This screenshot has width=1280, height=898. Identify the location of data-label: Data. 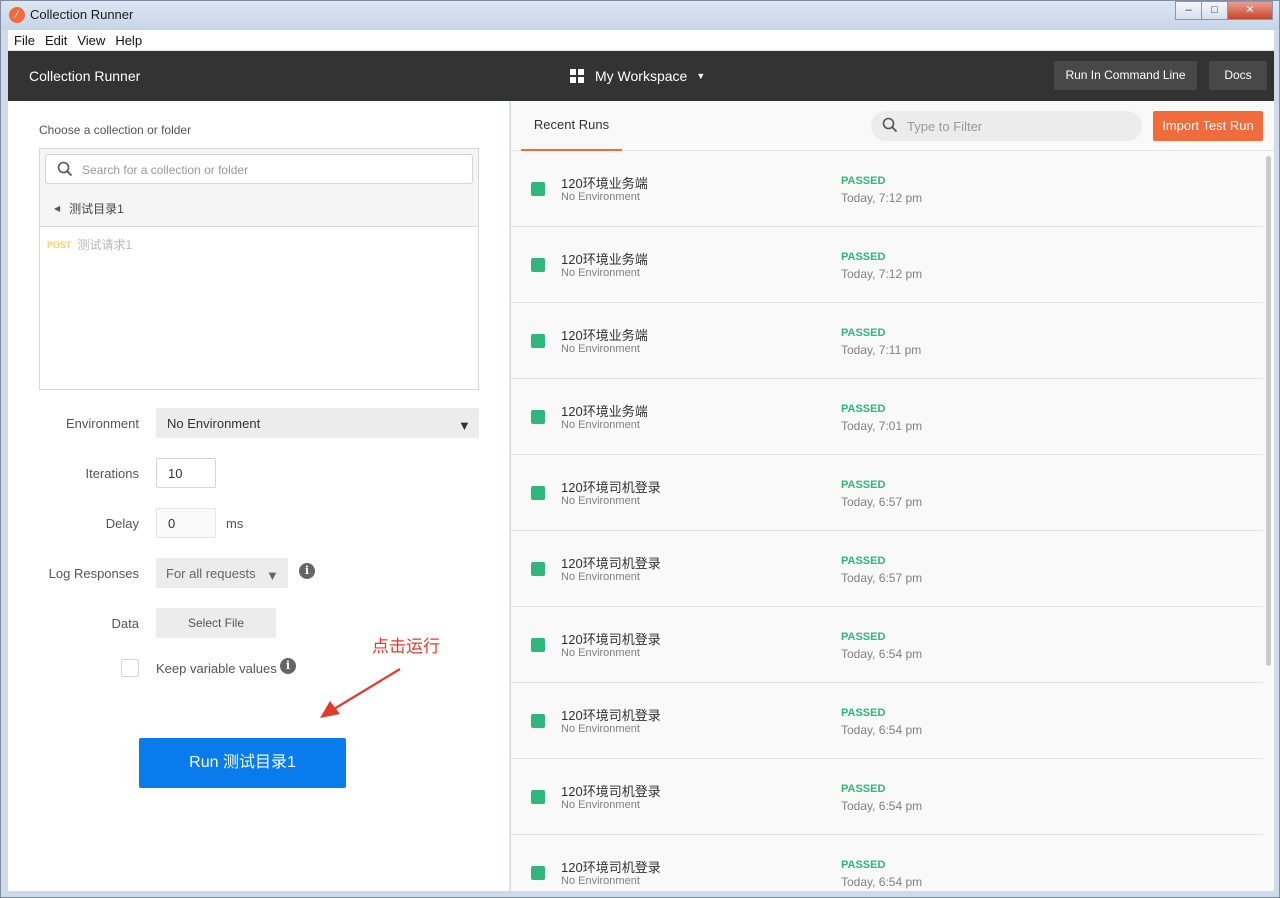
(125, 623).